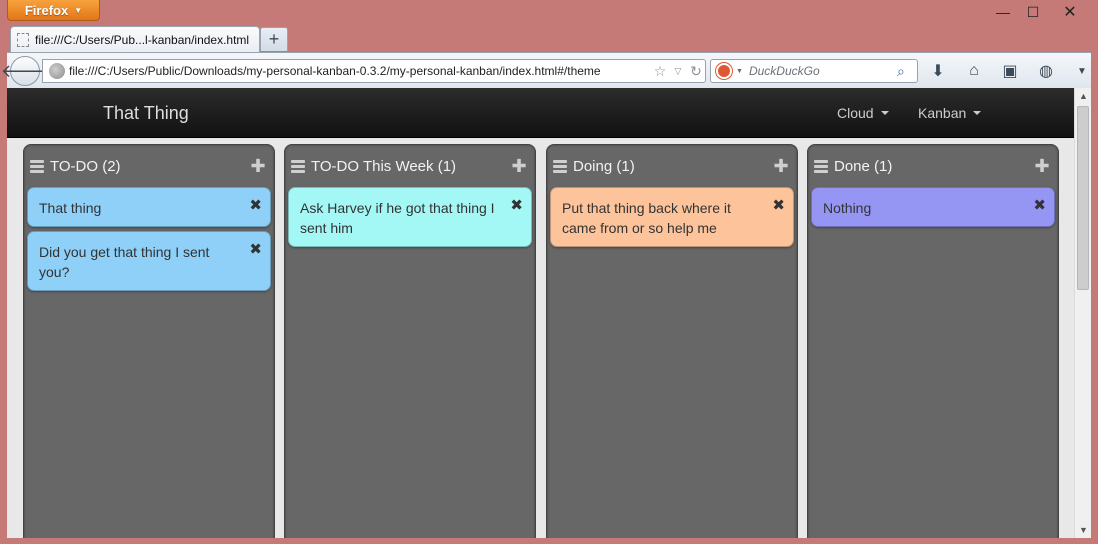  I want to click on window-controls: — ☐ ✕, so click(1040, 12).